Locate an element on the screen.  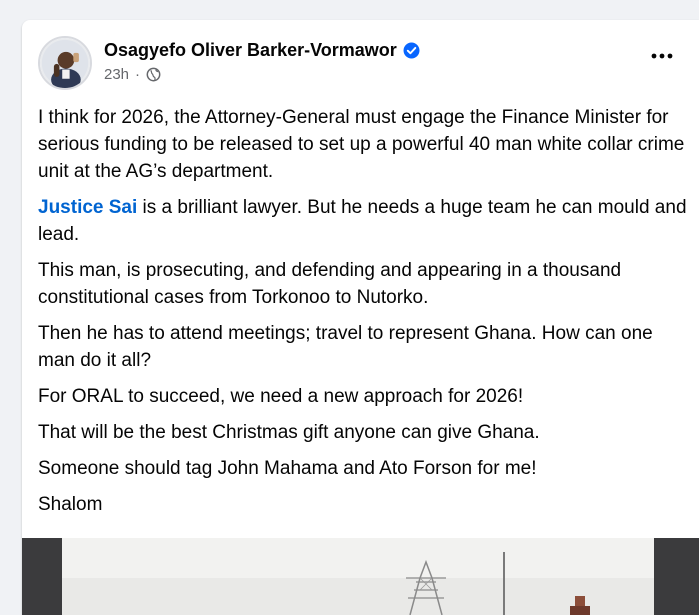
post-photo is located at coordinates (360, 576).